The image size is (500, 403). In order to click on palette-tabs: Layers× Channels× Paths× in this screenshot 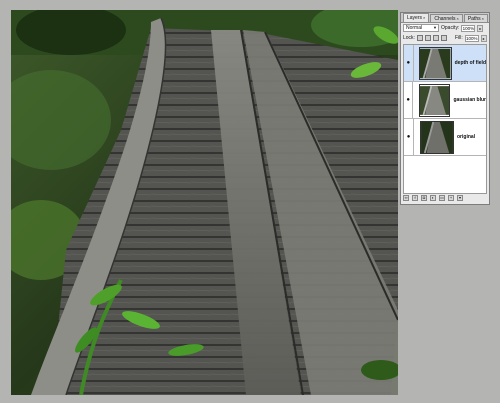, I will do `click(445, 18)`.